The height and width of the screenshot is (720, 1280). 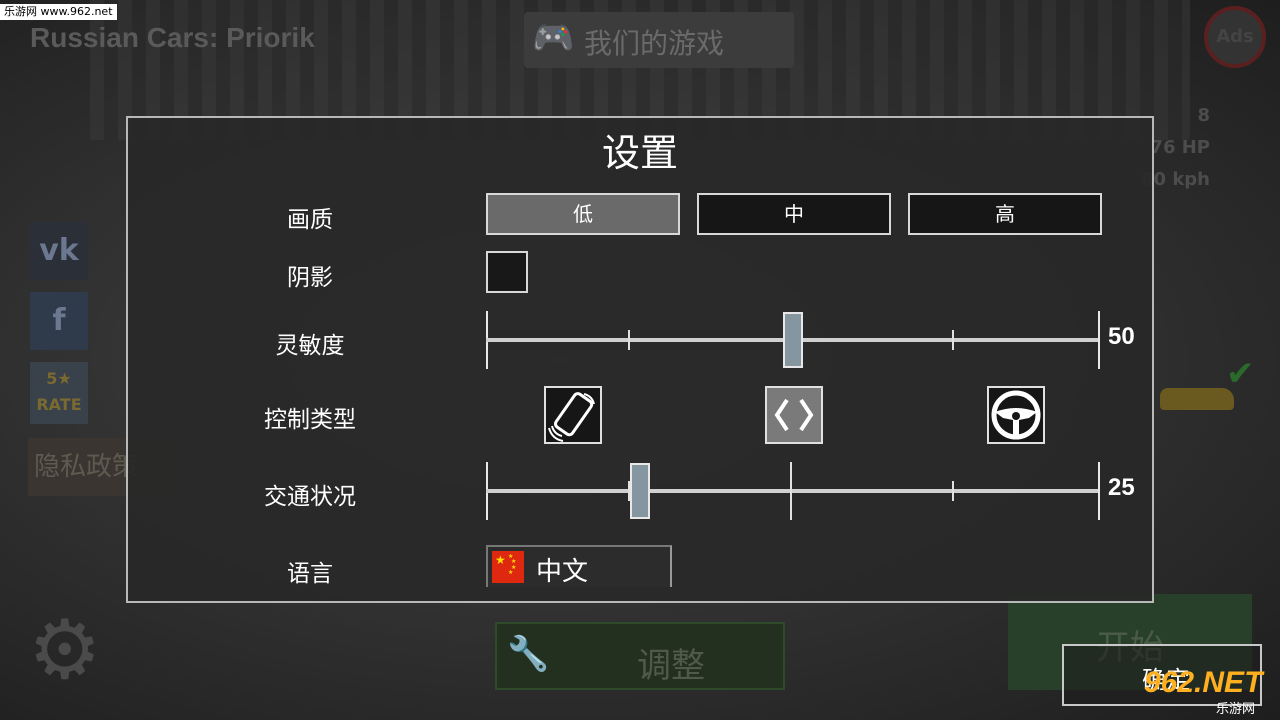 I want to click on steering-wheel-icon, so click(x=1016, y=415).